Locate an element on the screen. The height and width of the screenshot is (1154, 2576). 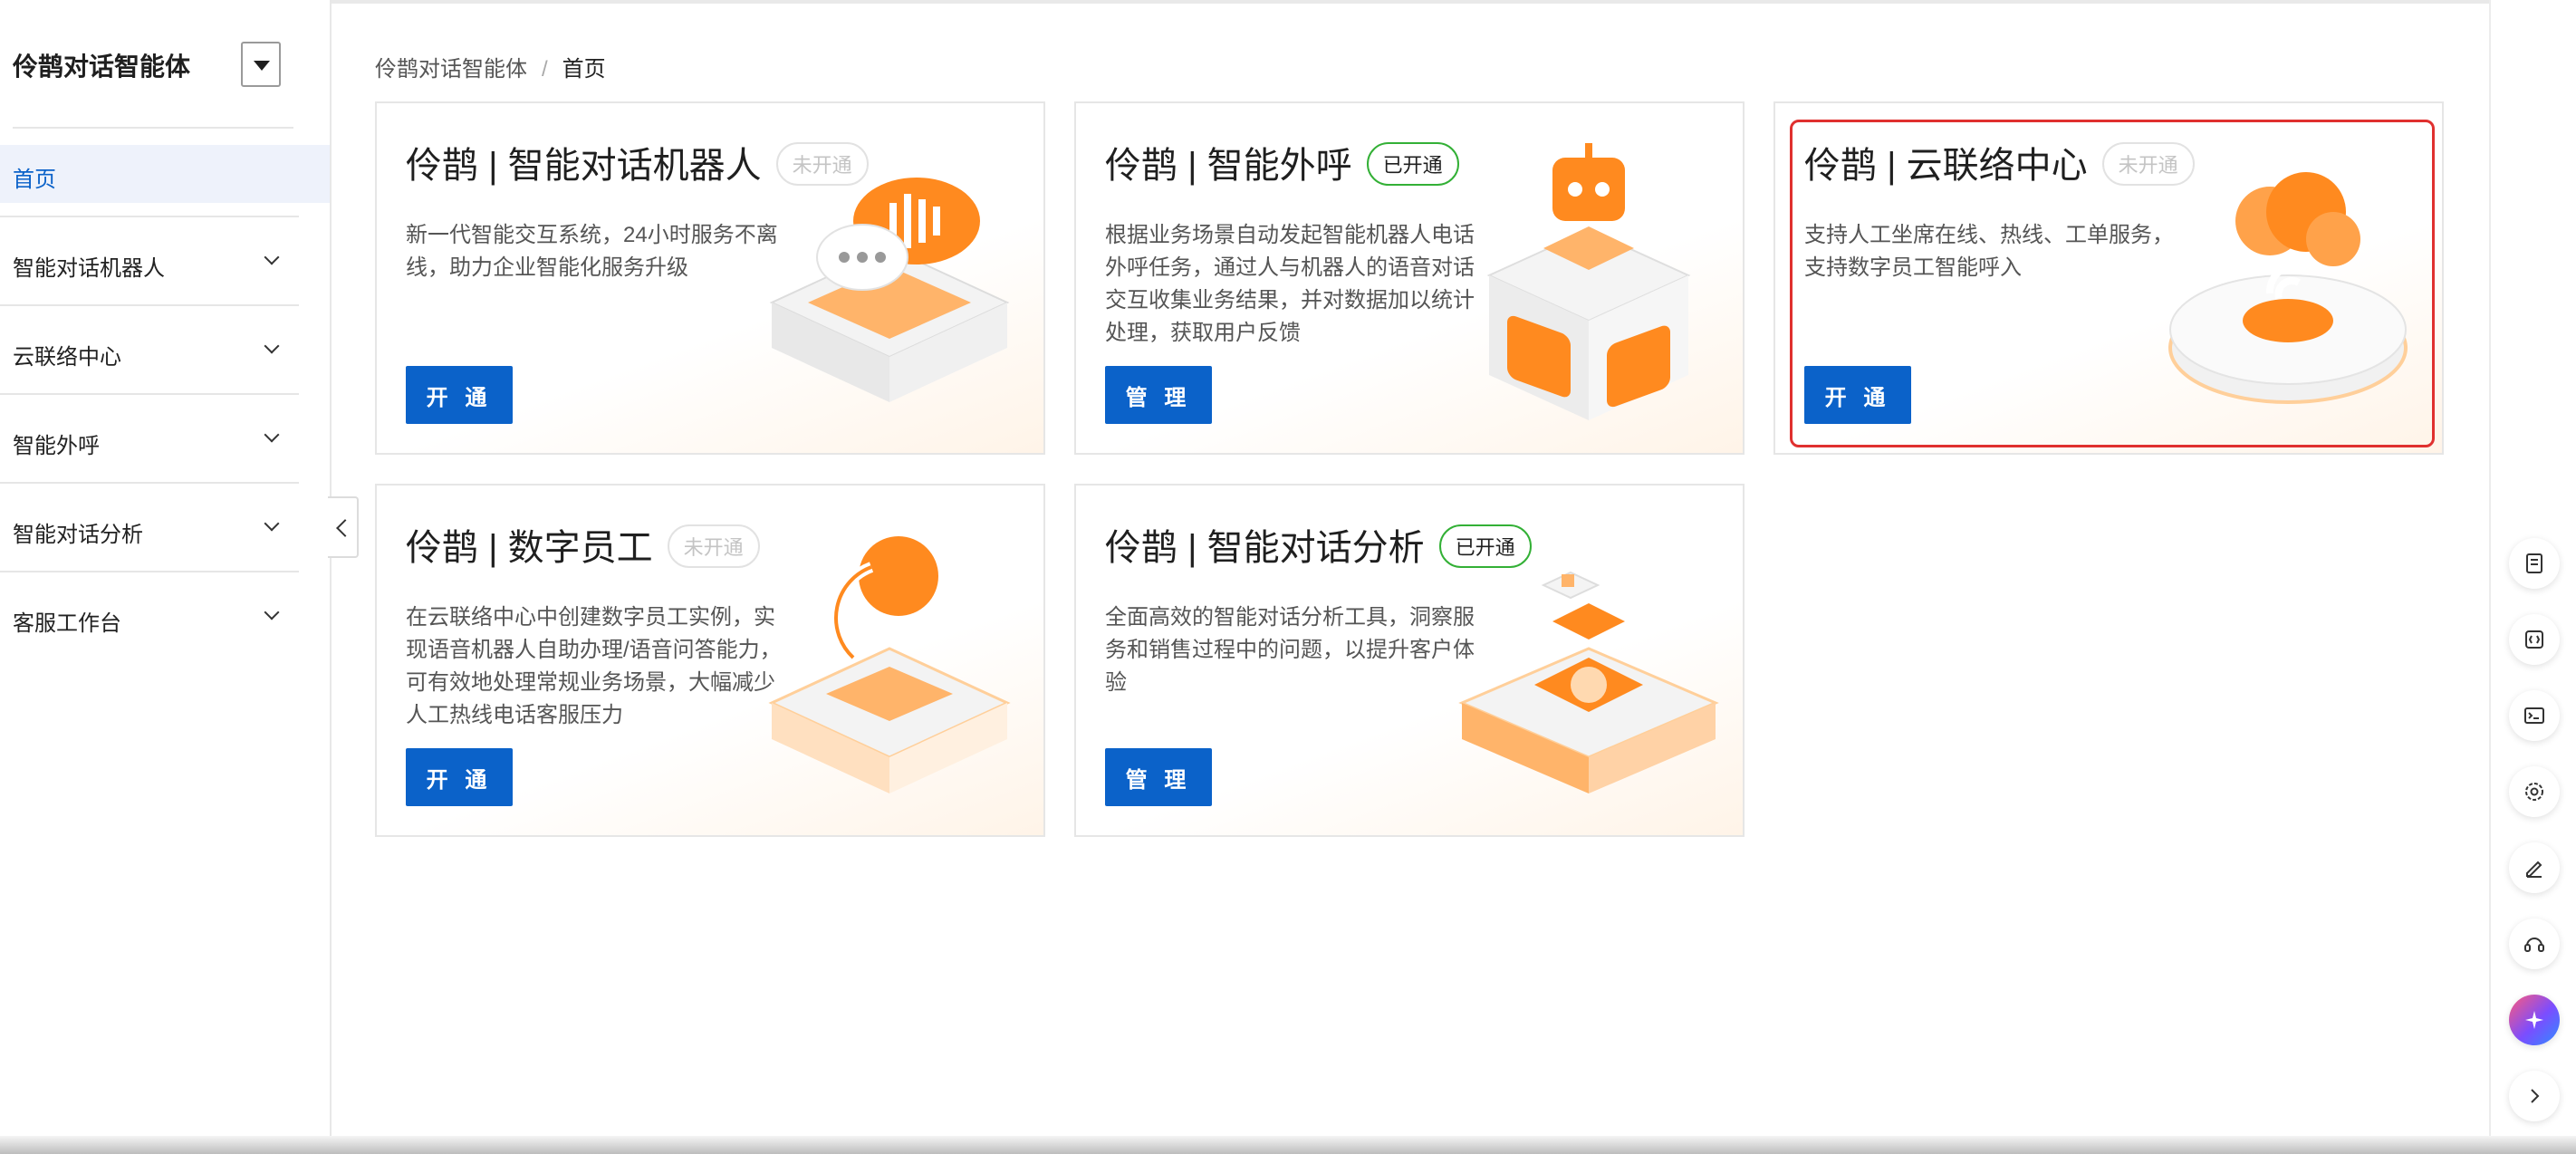
settings-icon is located at coordinates (2534, 792).